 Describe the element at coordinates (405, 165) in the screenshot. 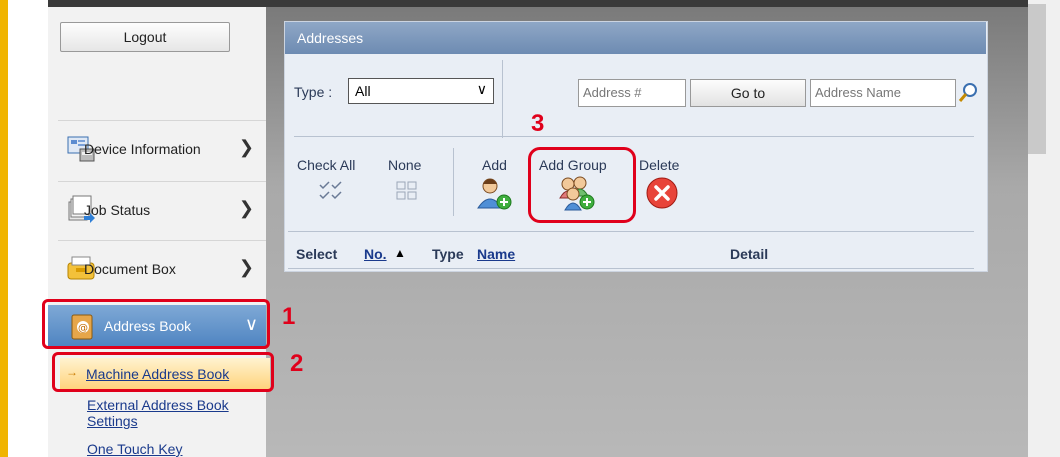

I see `none-label: None` at that location.